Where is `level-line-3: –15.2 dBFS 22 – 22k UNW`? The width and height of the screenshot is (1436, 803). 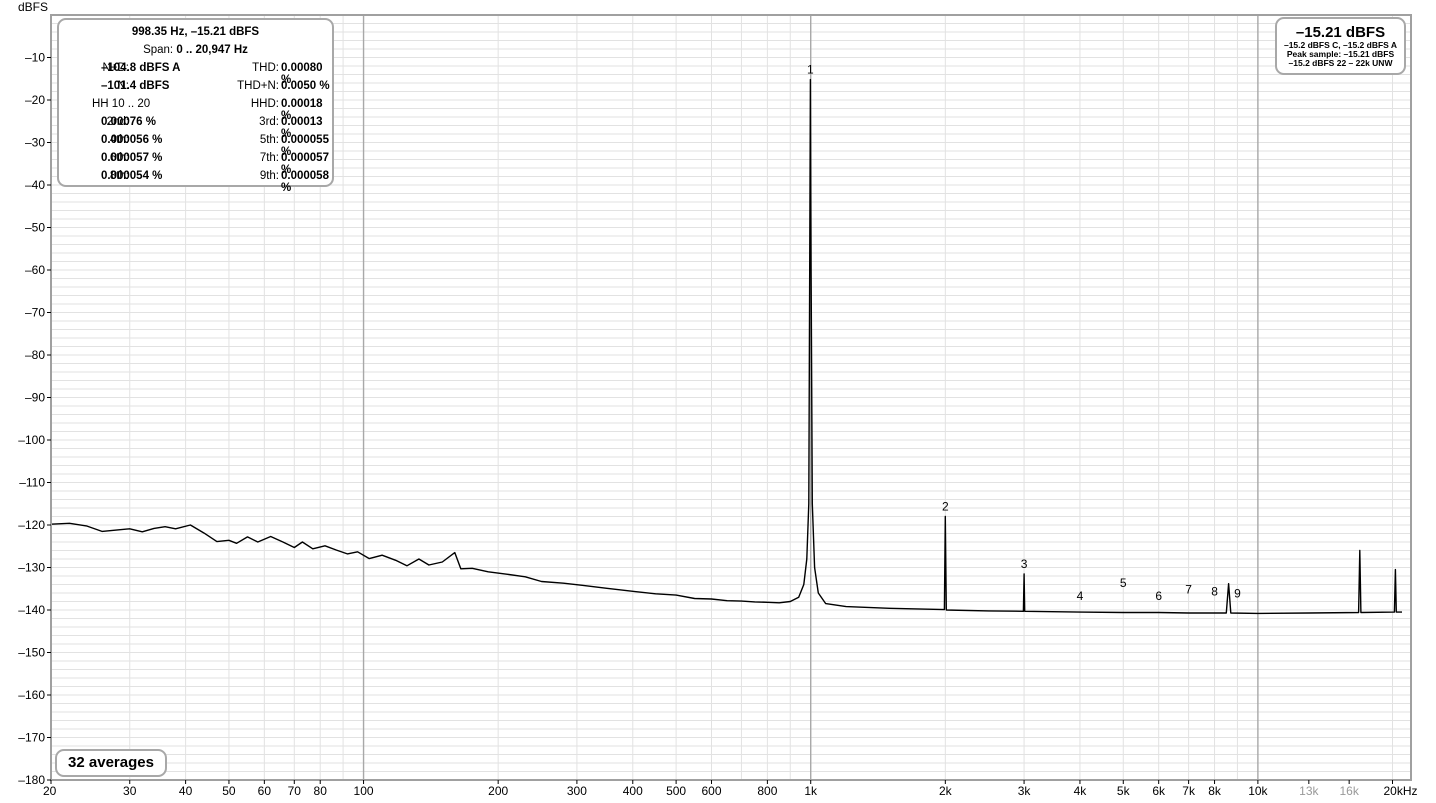 level-line-3: –15.2 dBFS 22 – 22k UNW is located at coordinates (1340, 63).